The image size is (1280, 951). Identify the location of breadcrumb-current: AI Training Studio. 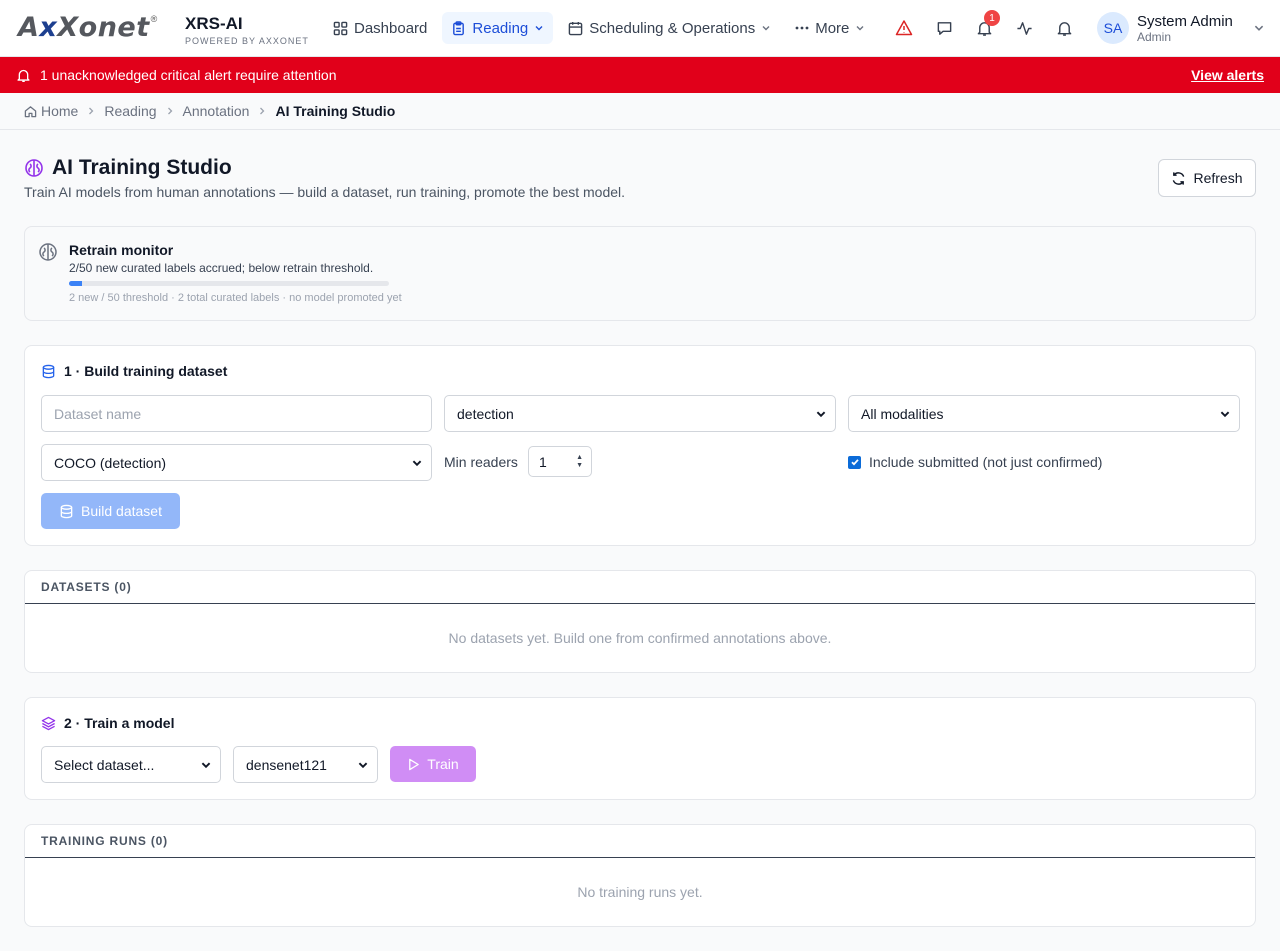
(335, 111).